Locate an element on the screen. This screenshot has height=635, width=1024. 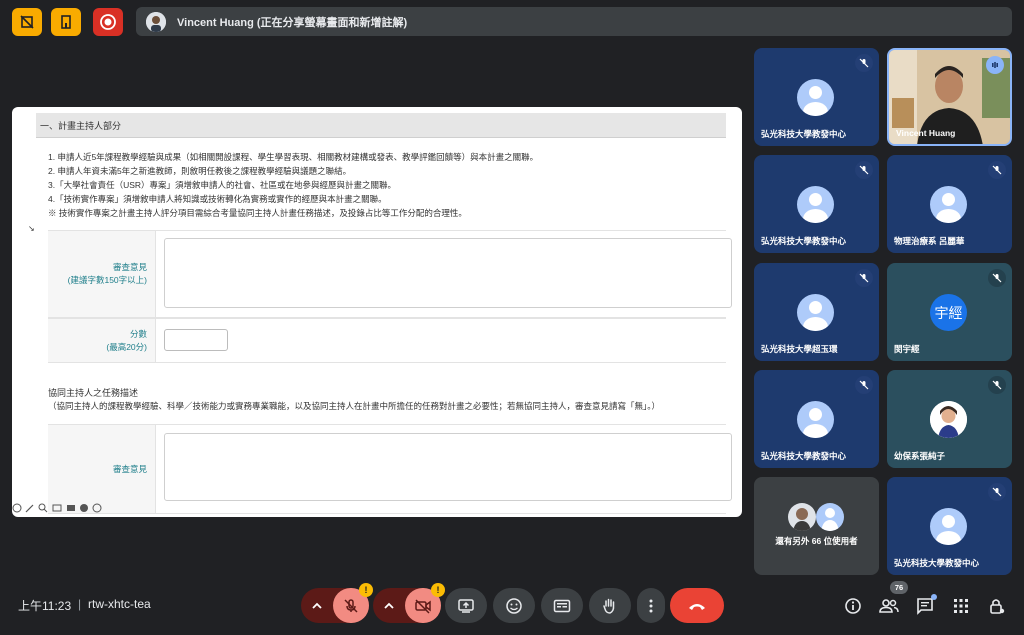
participant-name: 幼保系張純子 is located at coordinates (920, 456).